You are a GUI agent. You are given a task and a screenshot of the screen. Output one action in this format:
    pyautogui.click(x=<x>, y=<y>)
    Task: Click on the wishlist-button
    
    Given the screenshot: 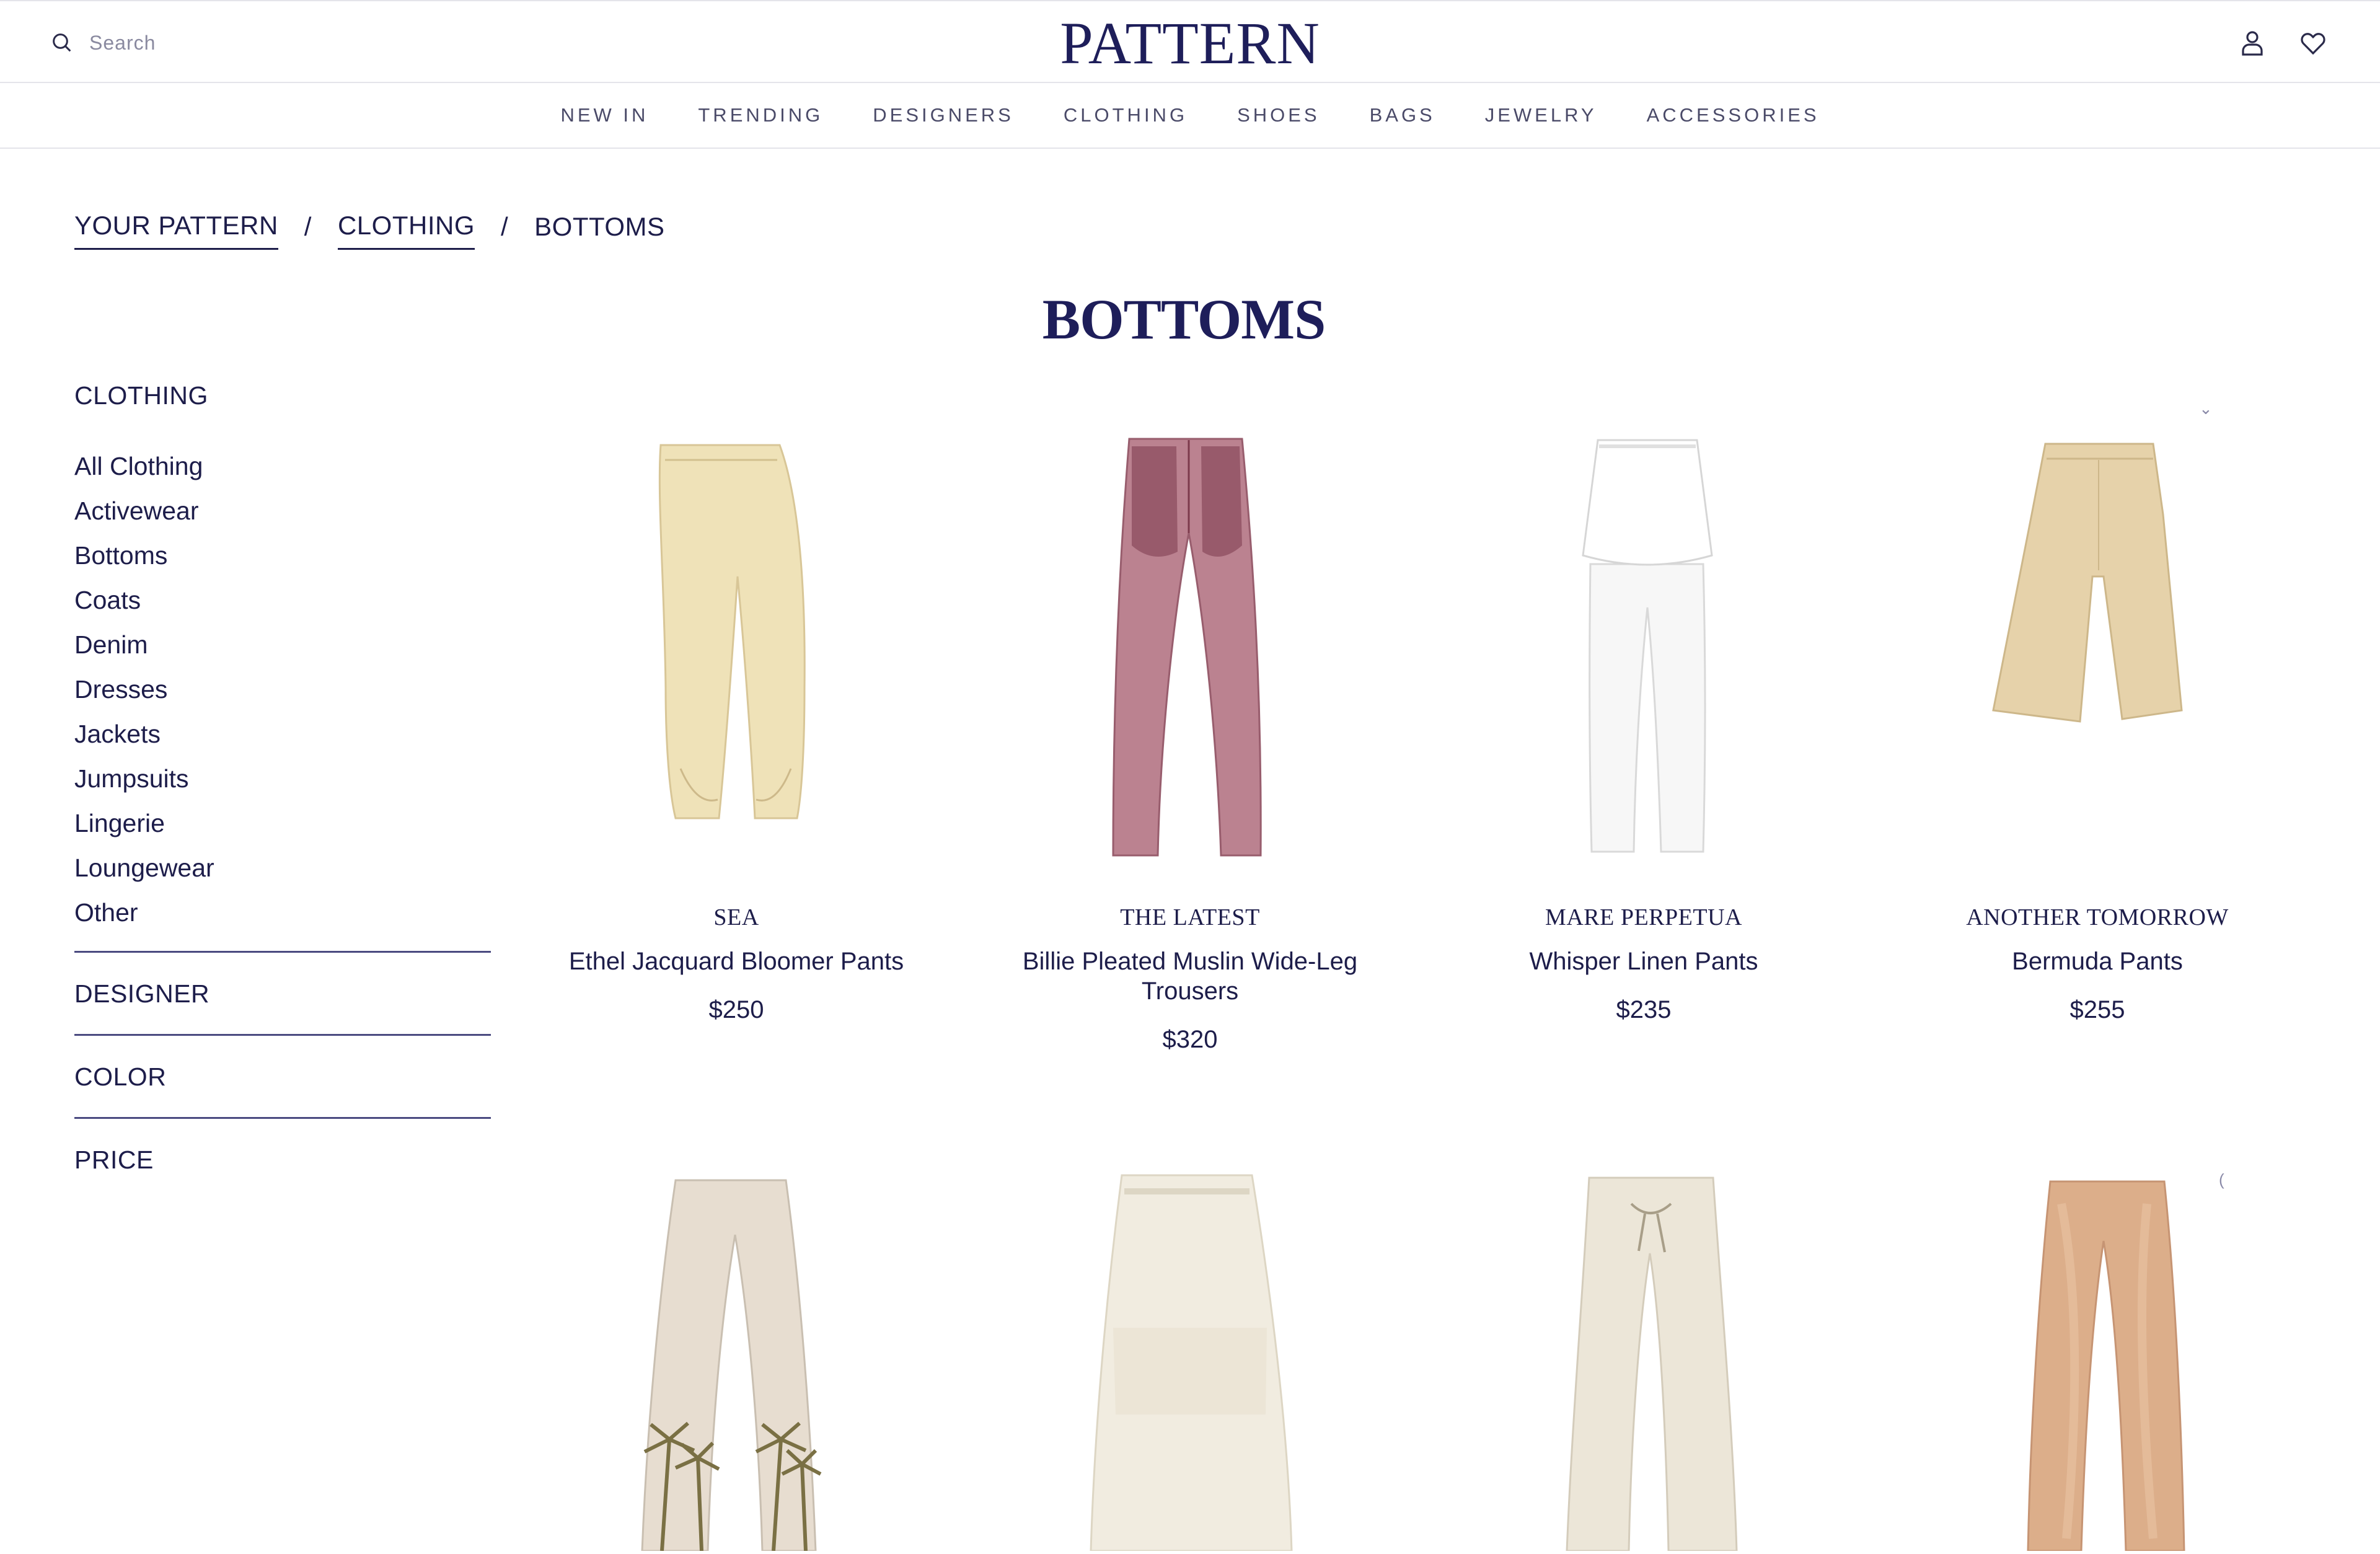 What is the action you would take?
    pyautogui.click(x=2313, y=43)
    